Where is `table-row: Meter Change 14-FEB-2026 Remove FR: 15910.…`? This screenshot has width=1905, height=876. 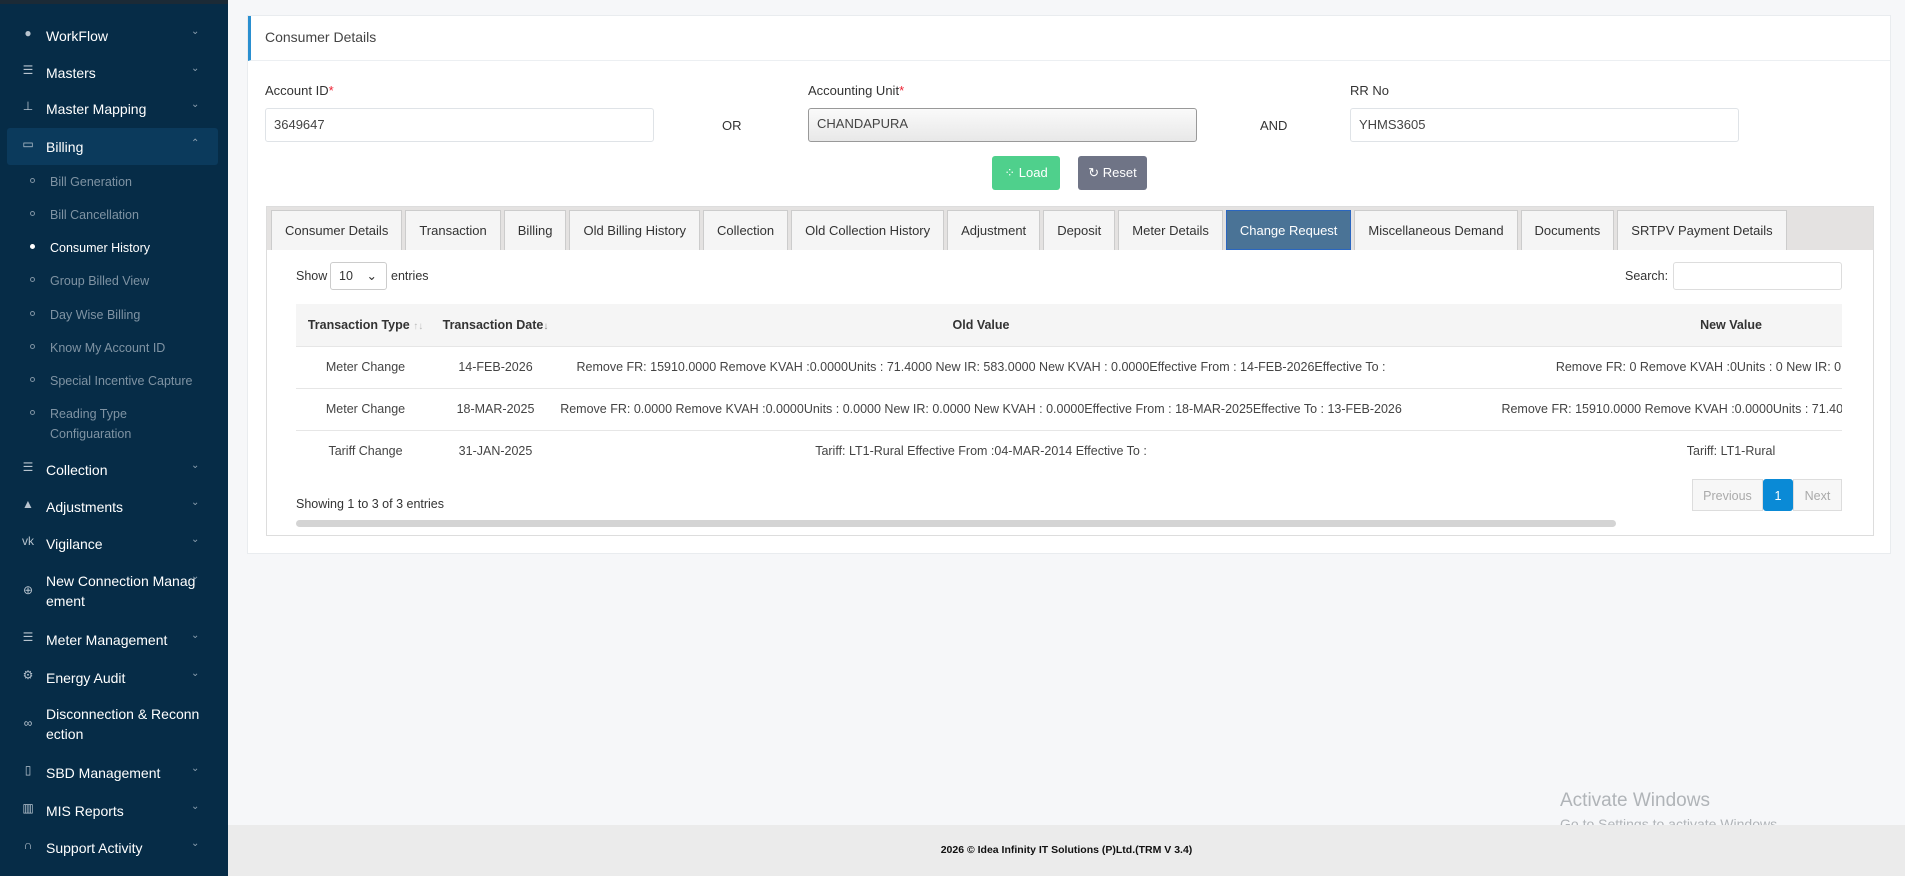 table-row: Meter Change 14-FEB-2026 Remove FR: 15910.… is located at coordinates (1069, 367).